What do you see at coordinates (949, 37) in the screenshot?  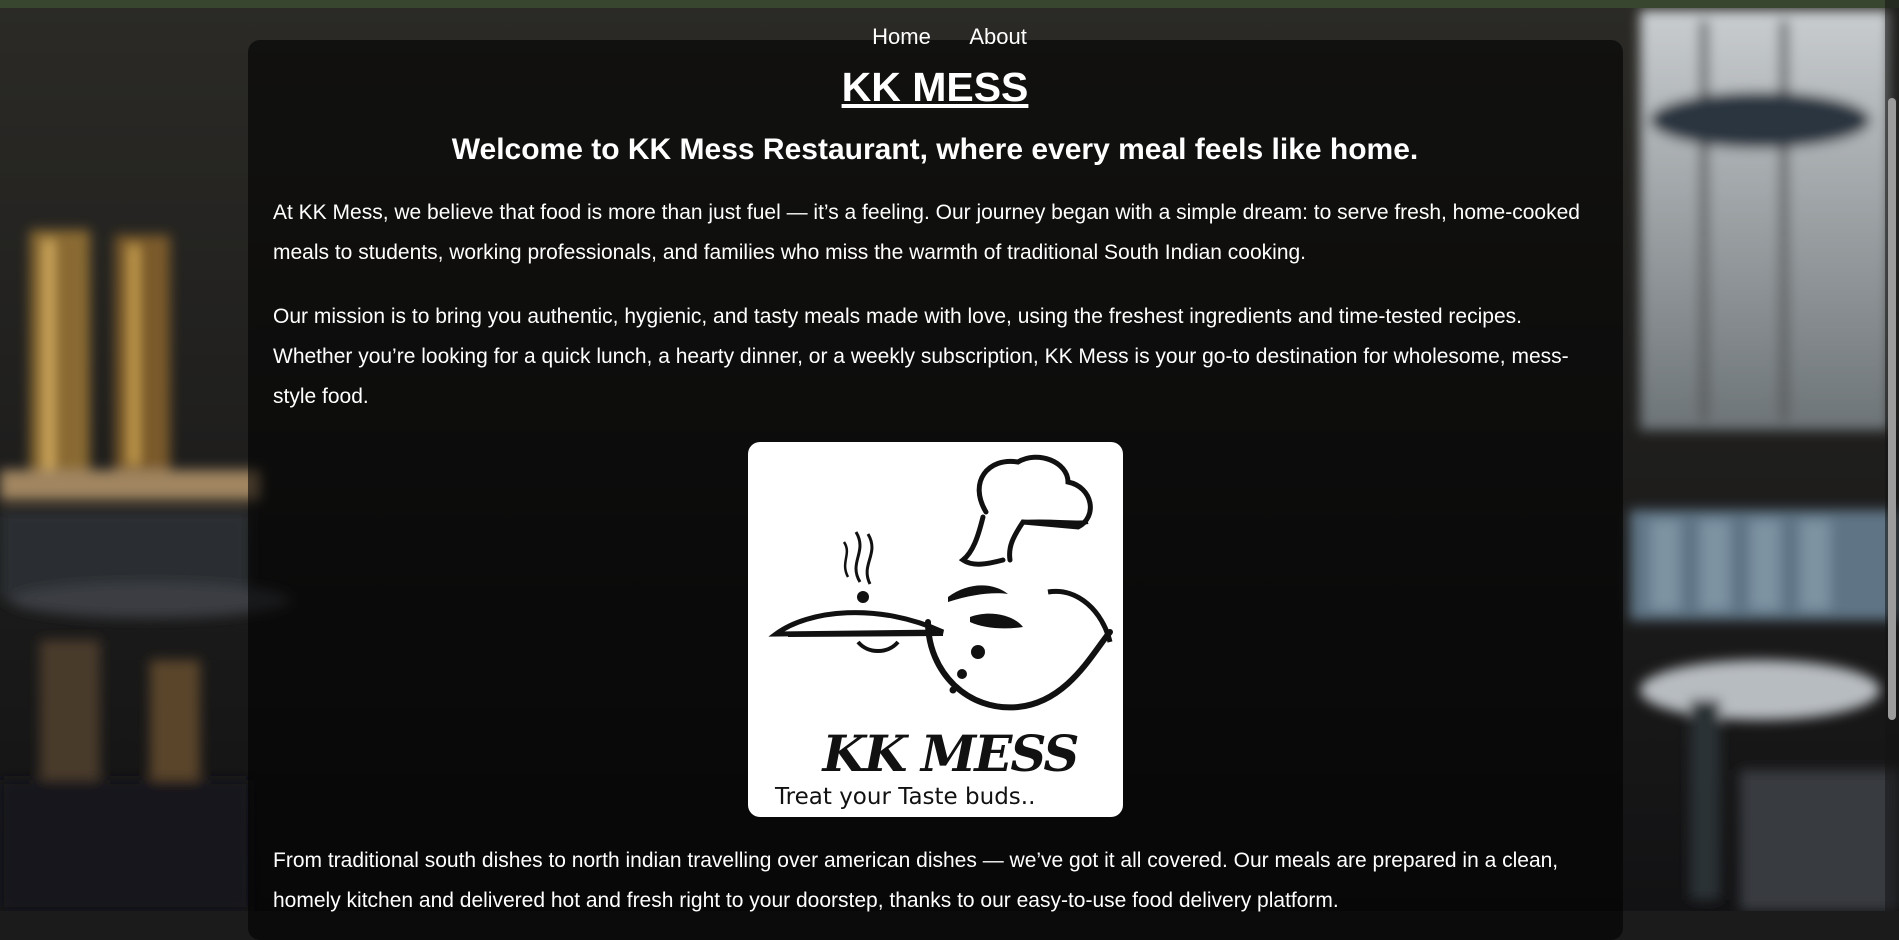 I see `main-nav: Home About` at bounding box center [949, 37].